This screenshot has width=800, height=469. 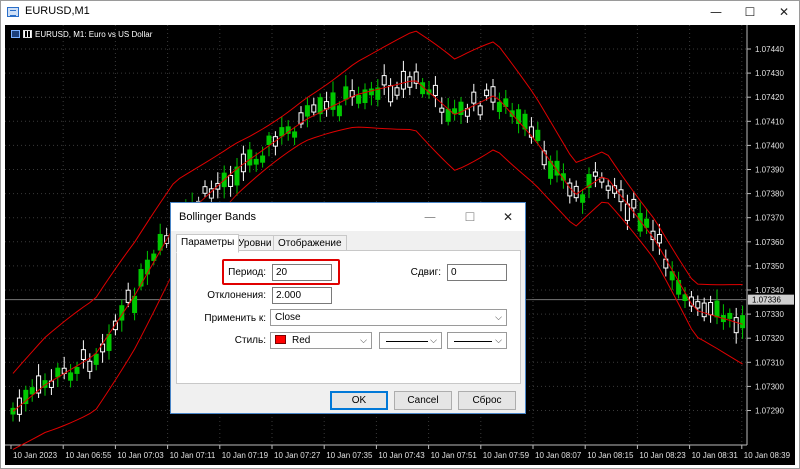 What do you see at coordinates (769, 290) in the screenshot?
I see `price-label: 1.07340` at bounding box center [769, 290].